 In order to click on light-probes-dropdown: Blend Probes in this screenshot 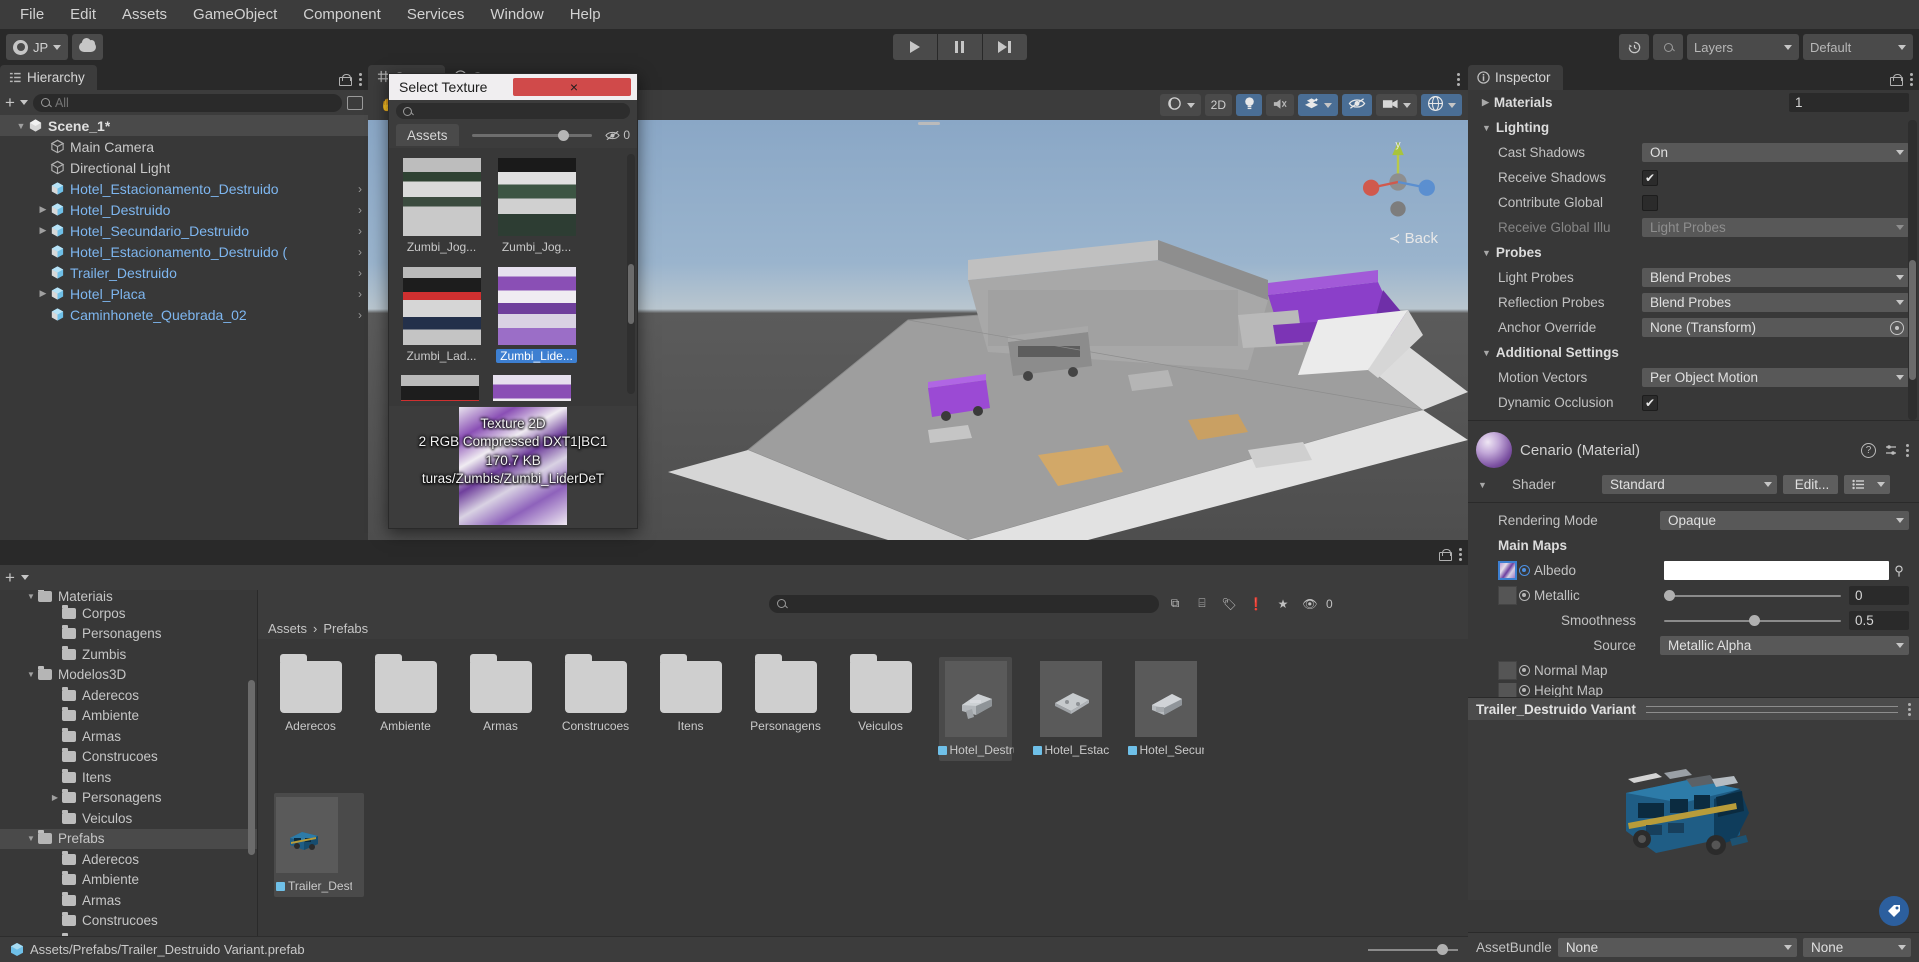, I will do `click(1775, 277)`.